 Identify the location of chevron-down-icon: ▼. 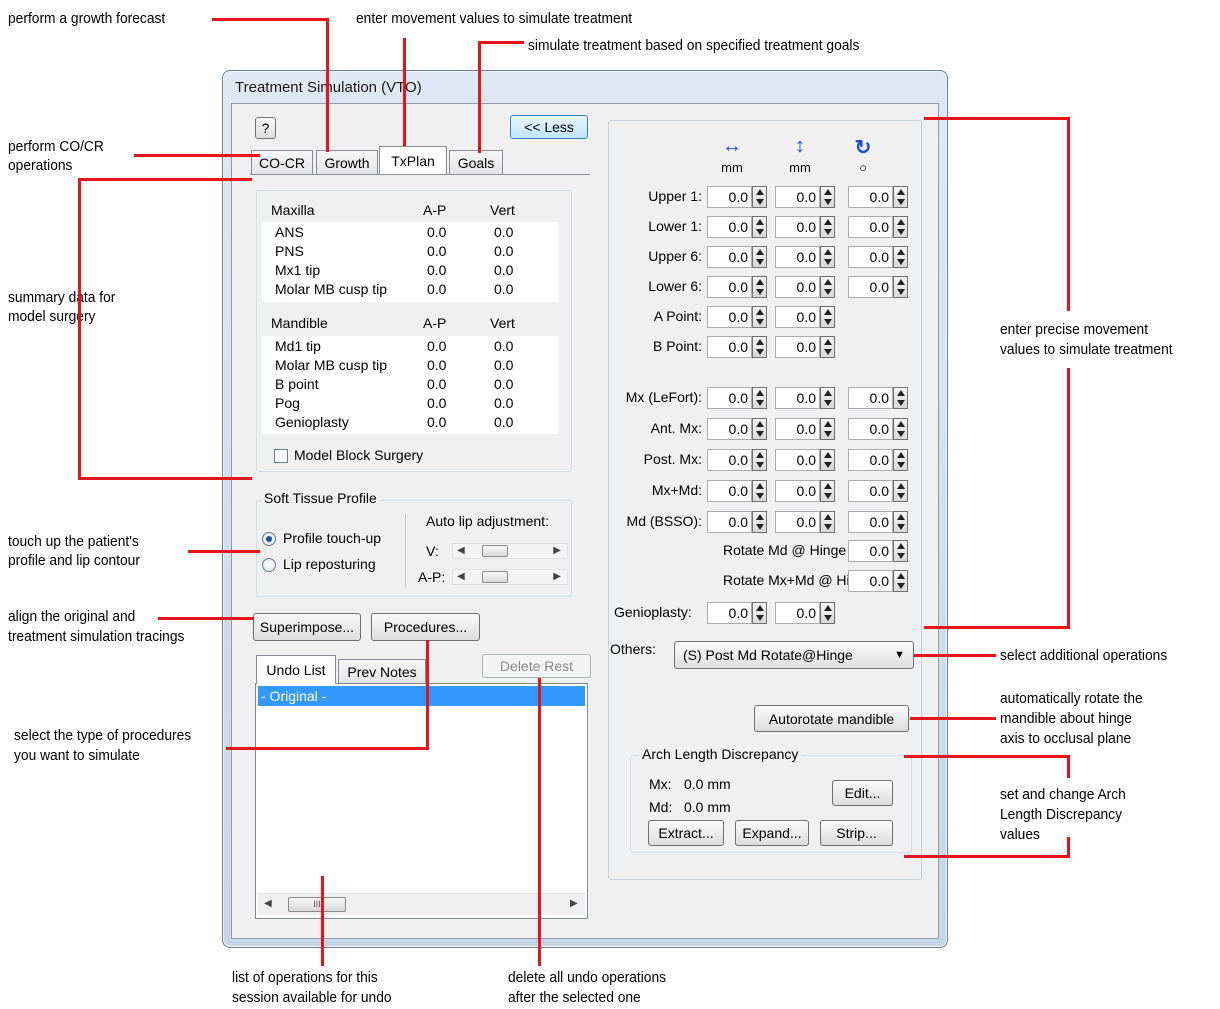
(899, 655).